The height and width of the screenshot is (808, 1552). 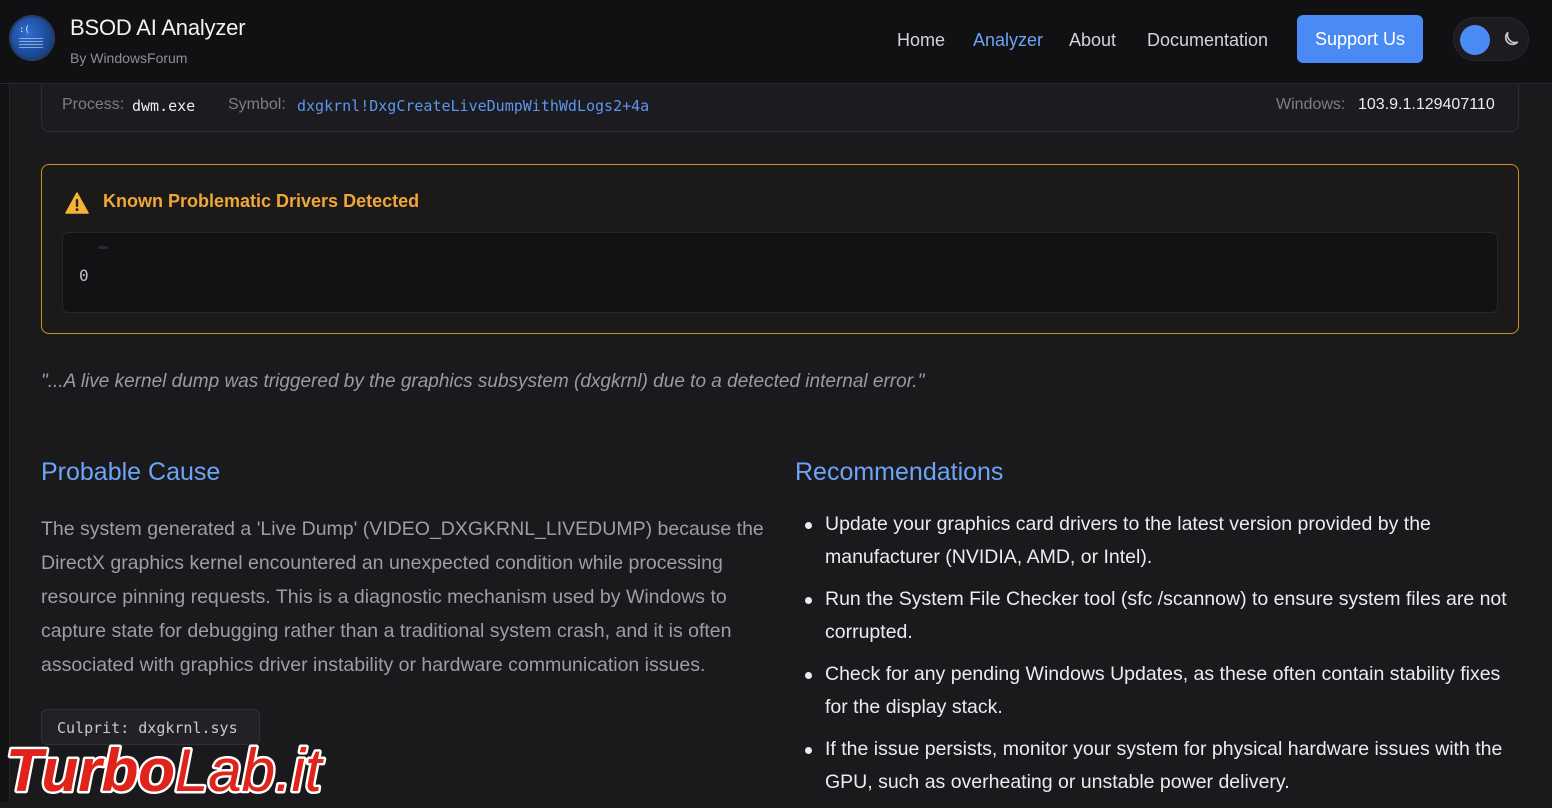 I want to click on app-title: BSOD AI Analyzer, so click(x=158, y=28).